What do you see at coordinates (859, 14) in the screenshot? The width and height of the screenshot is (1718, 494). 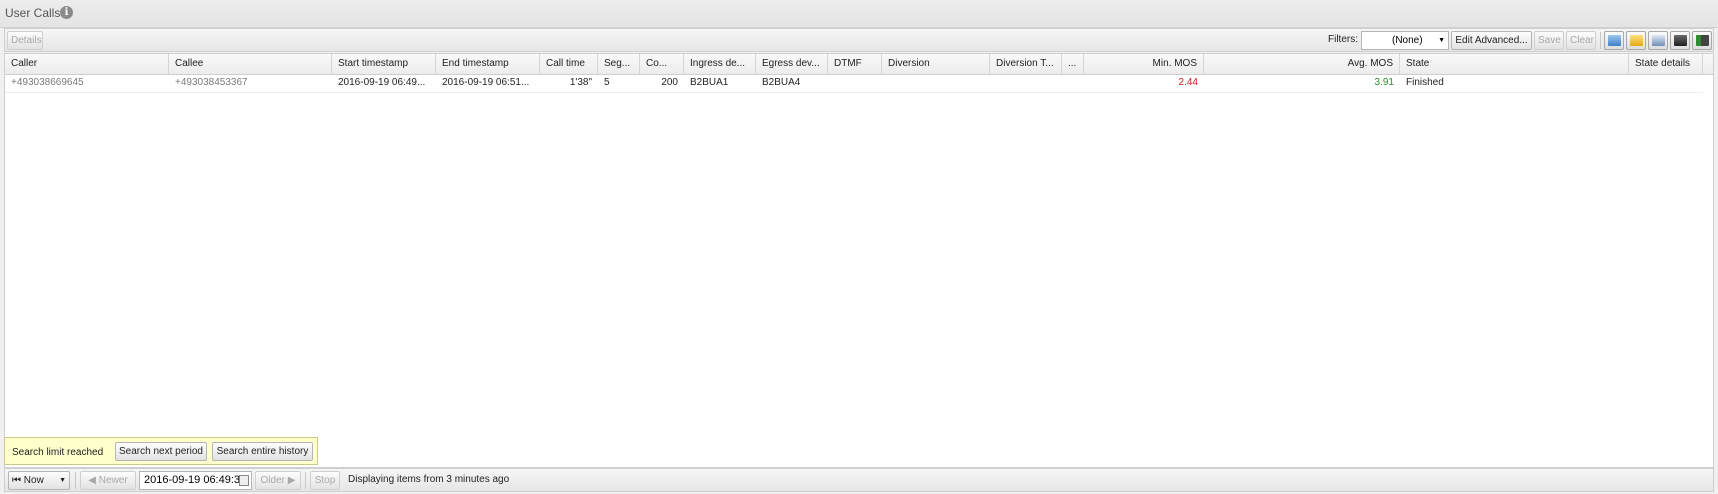 I see `panel-header: User Calls i` at bounding box center [859, 14].